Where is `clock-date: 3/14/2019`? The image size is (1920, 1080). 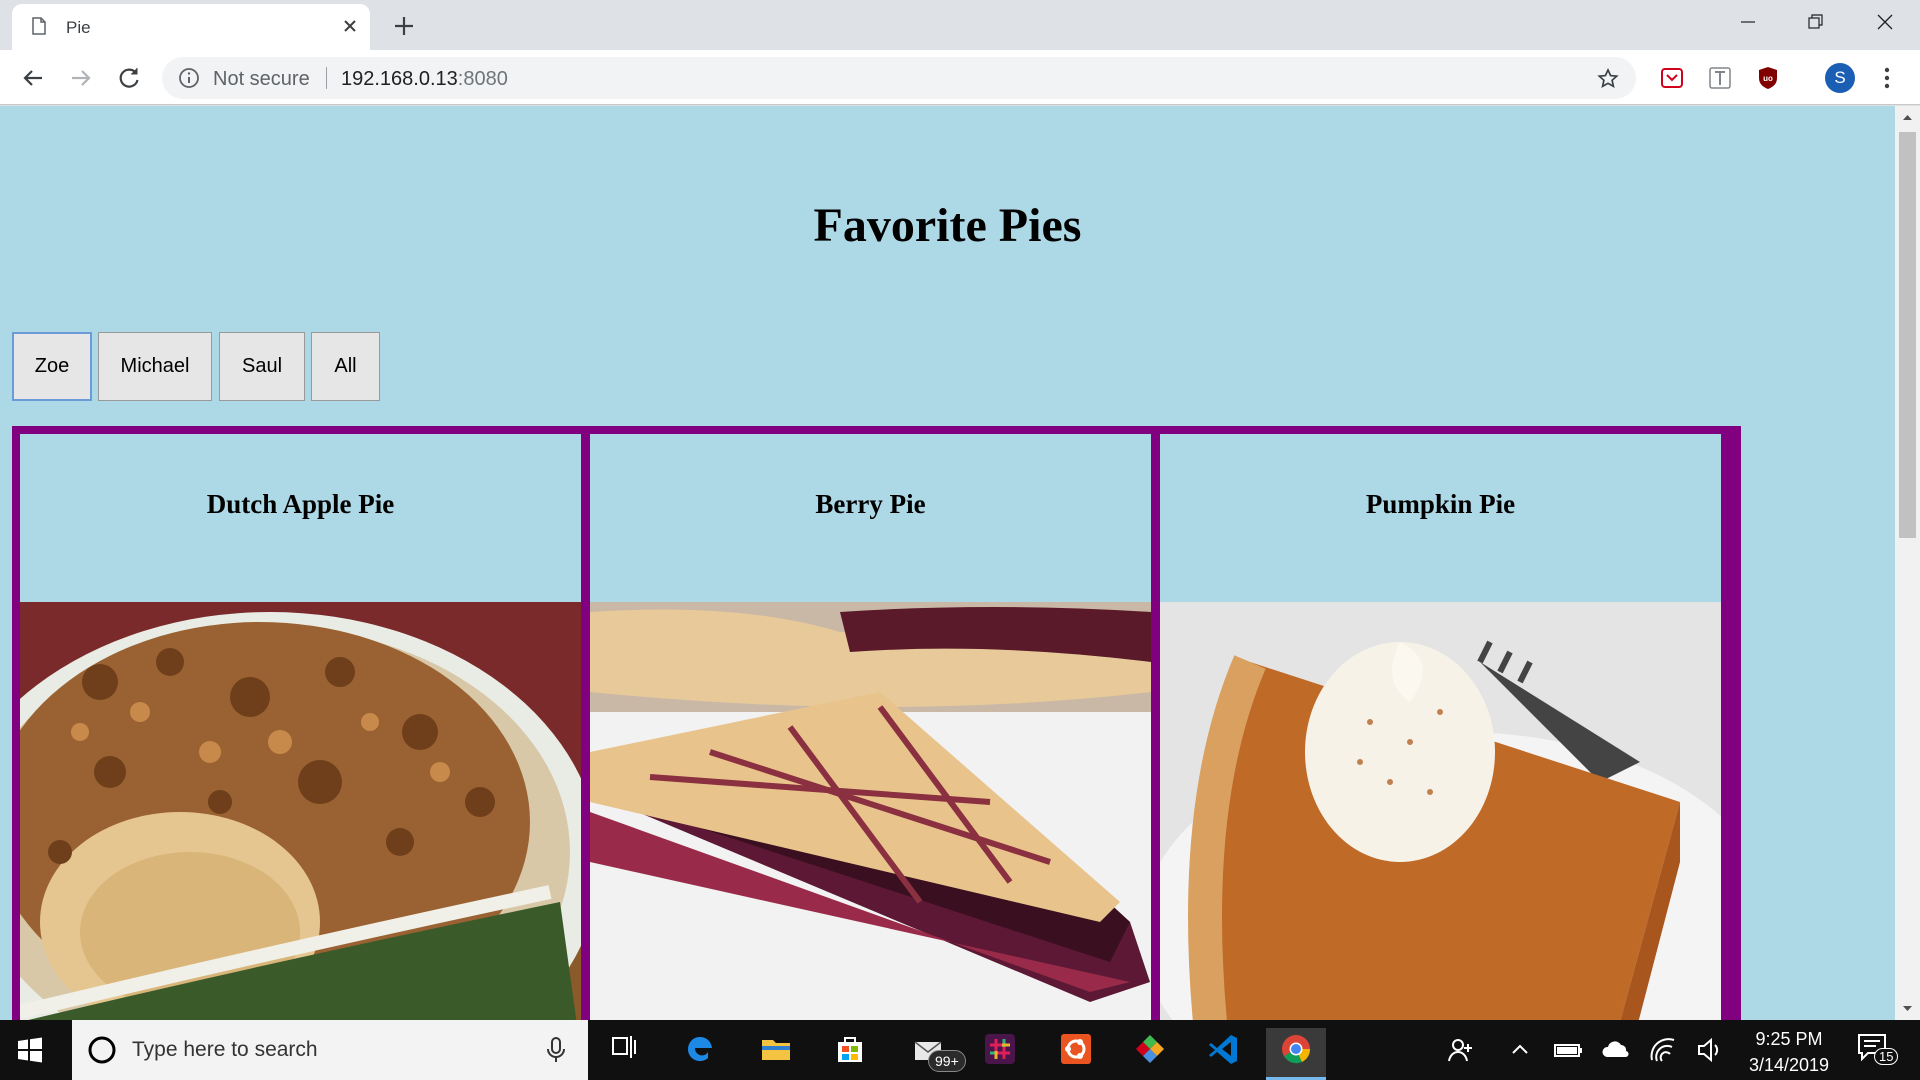
clock-date: 3/14/2019 is located at coordinates (1789, 1065).